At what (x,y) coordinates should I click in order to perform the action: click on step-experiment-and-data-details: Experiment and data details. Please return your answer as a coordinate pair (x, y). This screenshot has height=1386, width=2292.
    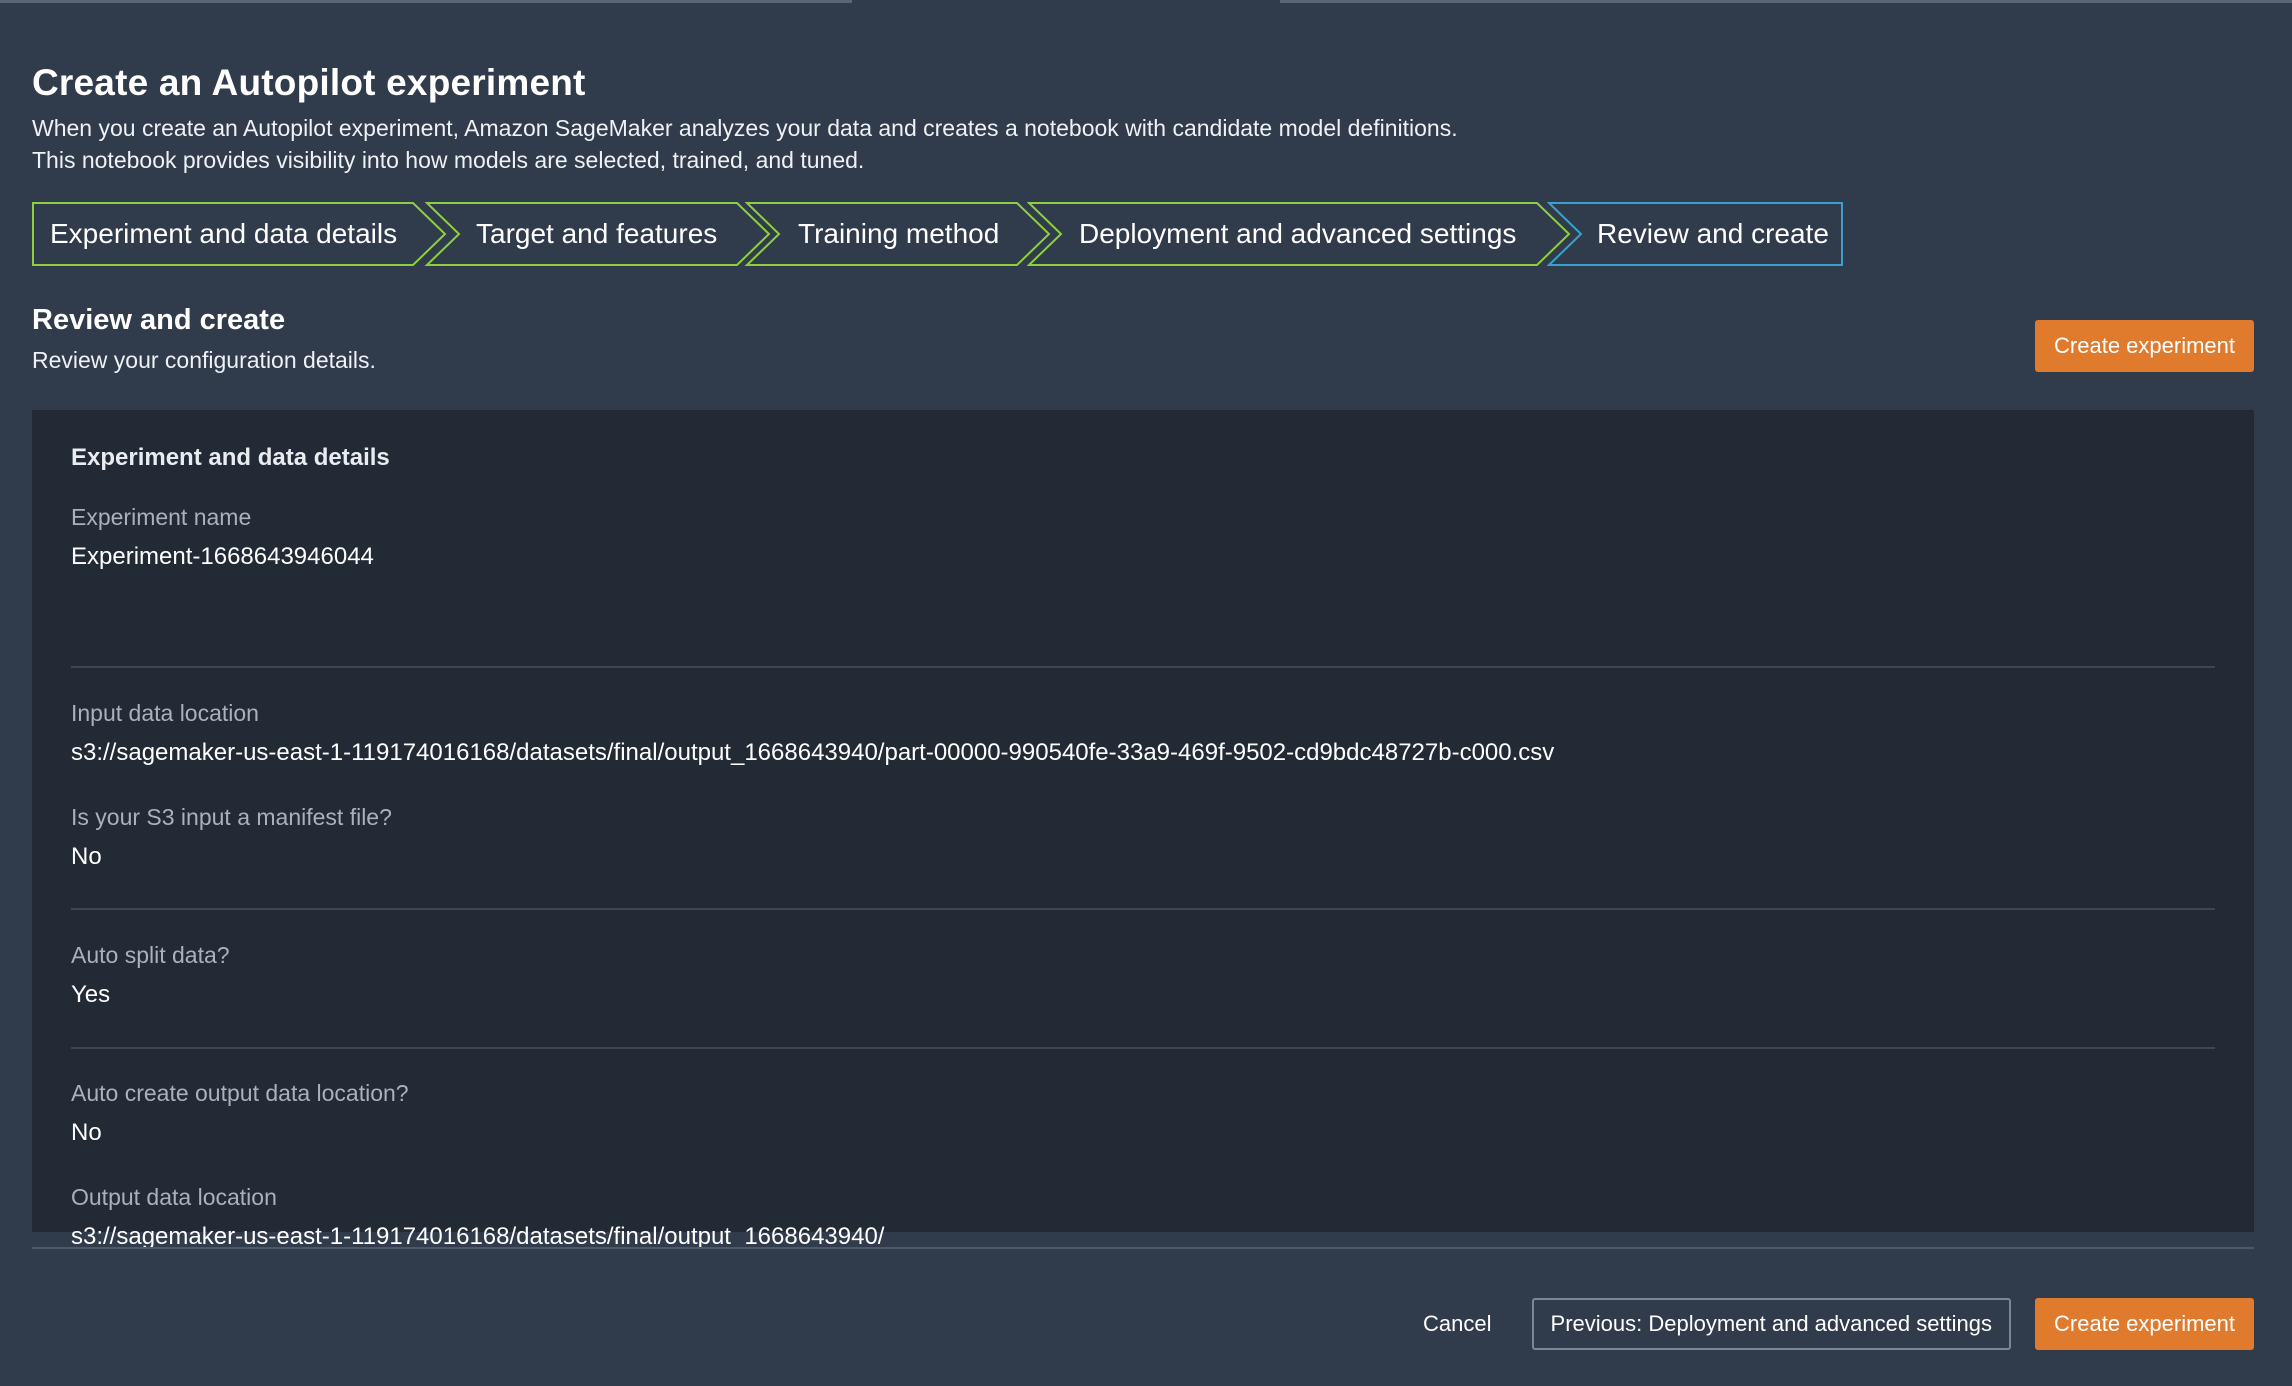
    Looking at the image, I should click on (223, 234).